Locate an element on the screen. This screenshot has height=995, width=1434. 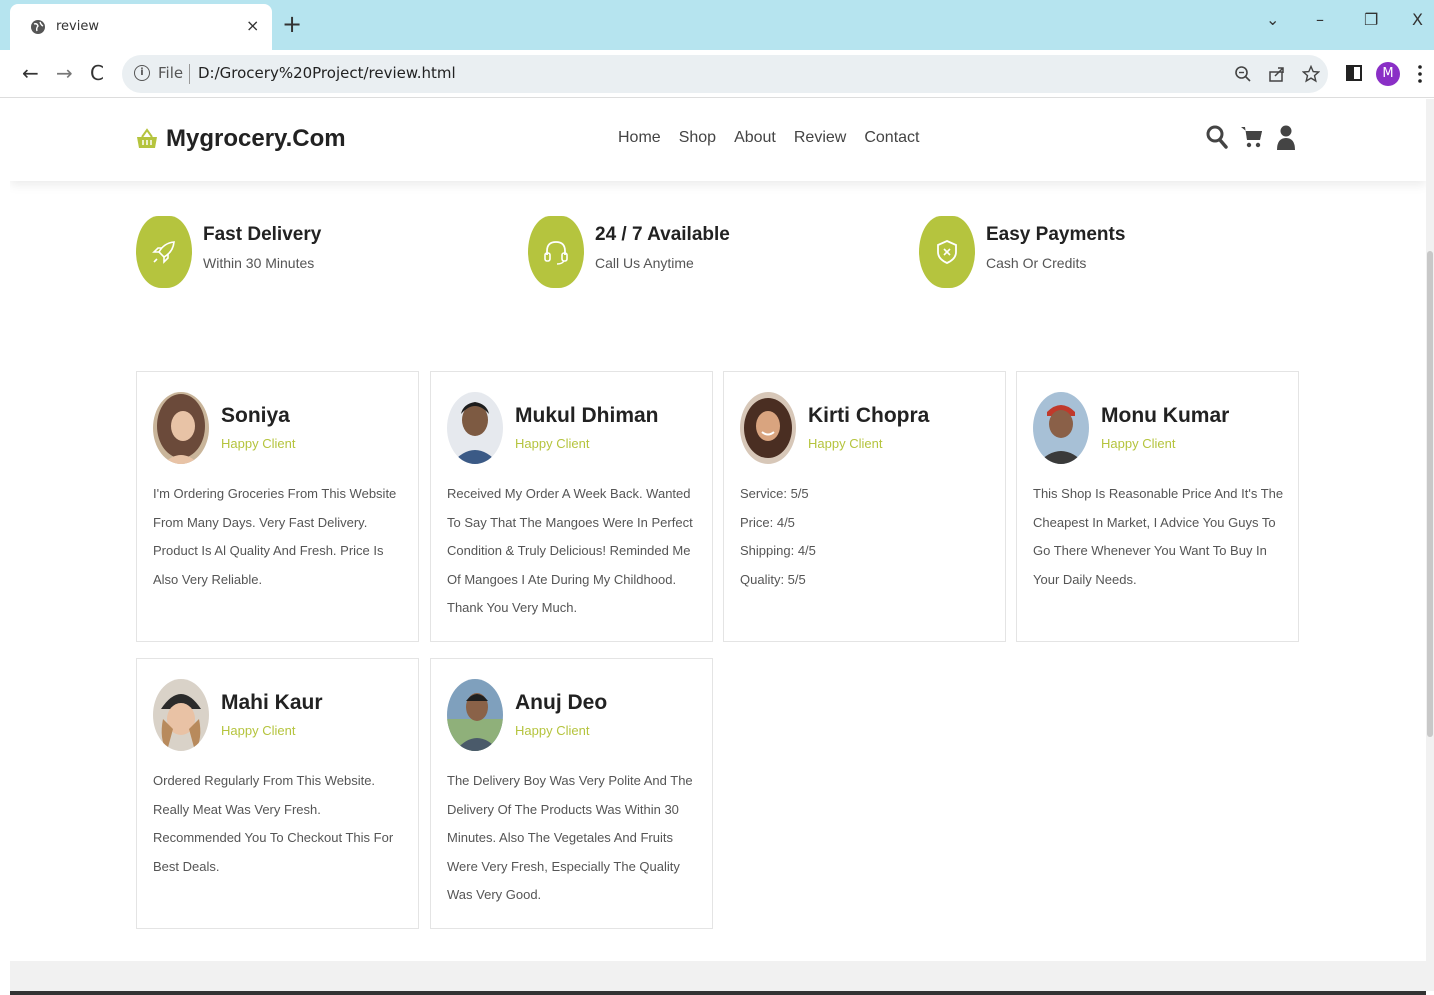
headphones-icon is located at coordinates (556, 253).